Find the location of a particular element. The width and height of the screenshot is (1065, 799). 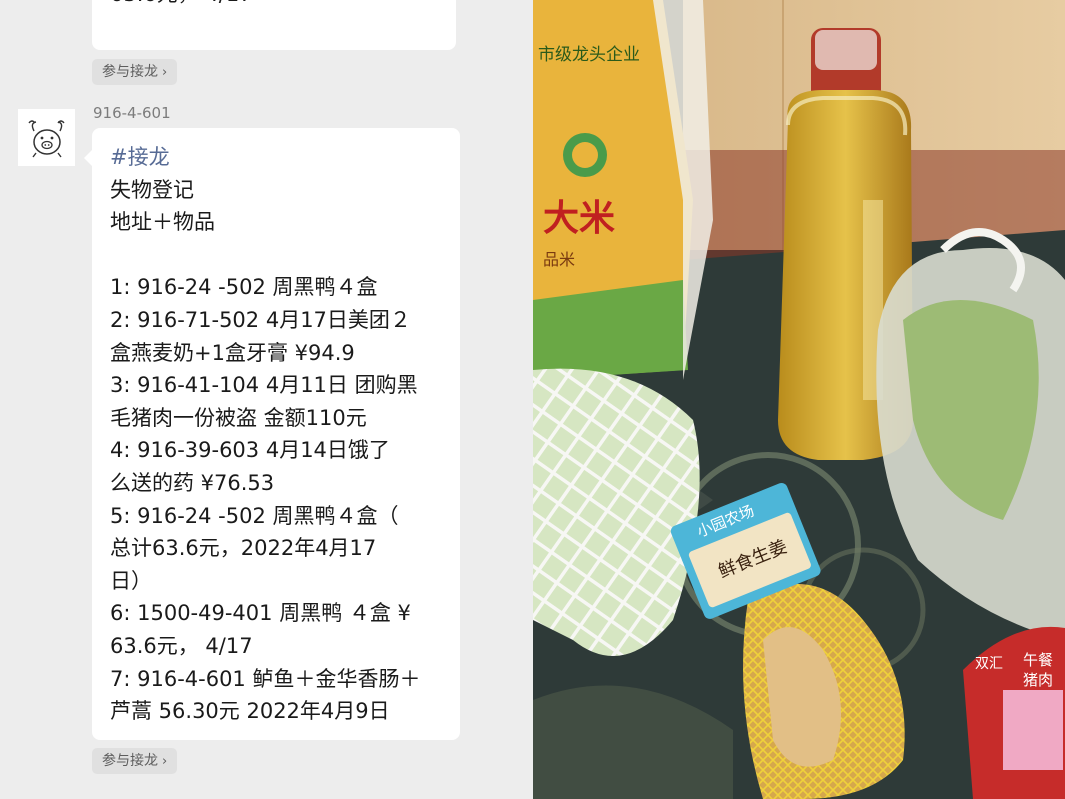

can-text-1: 午餐 is located at coordinates (1038, 660).